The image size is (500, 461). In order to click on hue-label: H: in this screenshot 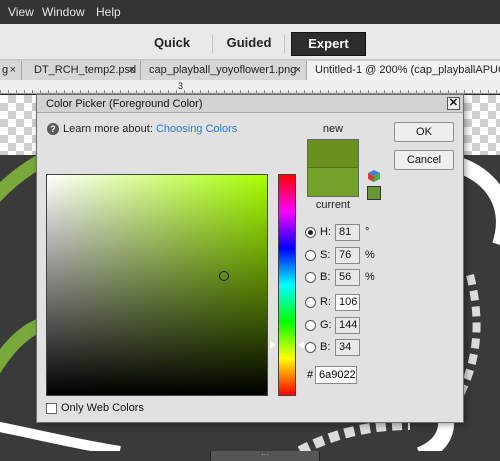, I will do `click(325, 232)`.